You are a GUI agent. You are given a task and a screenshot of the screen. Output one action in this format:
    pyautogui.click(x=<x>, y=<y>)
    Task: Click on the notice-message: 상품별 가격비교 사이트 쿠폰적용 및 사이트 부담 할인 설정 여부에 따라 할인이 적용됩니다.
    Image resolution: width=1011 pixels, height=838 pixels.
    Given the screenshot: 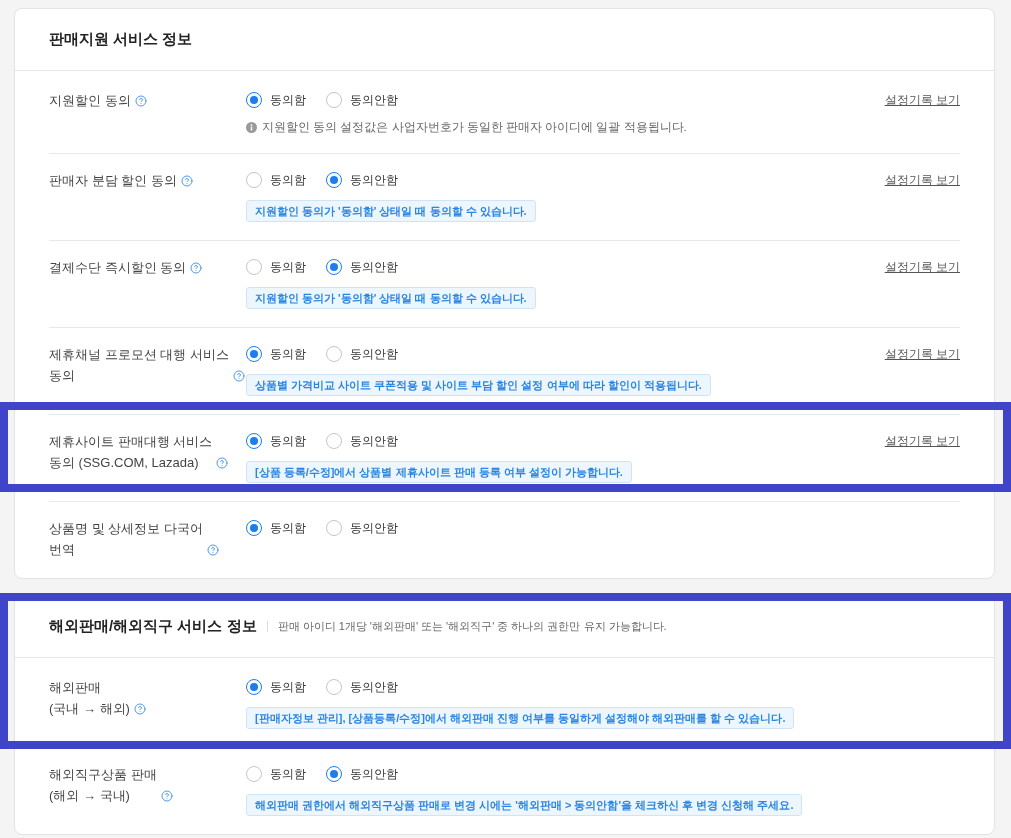 What is the action you would take?
    pyautogui.click(x=478, y=385)
    